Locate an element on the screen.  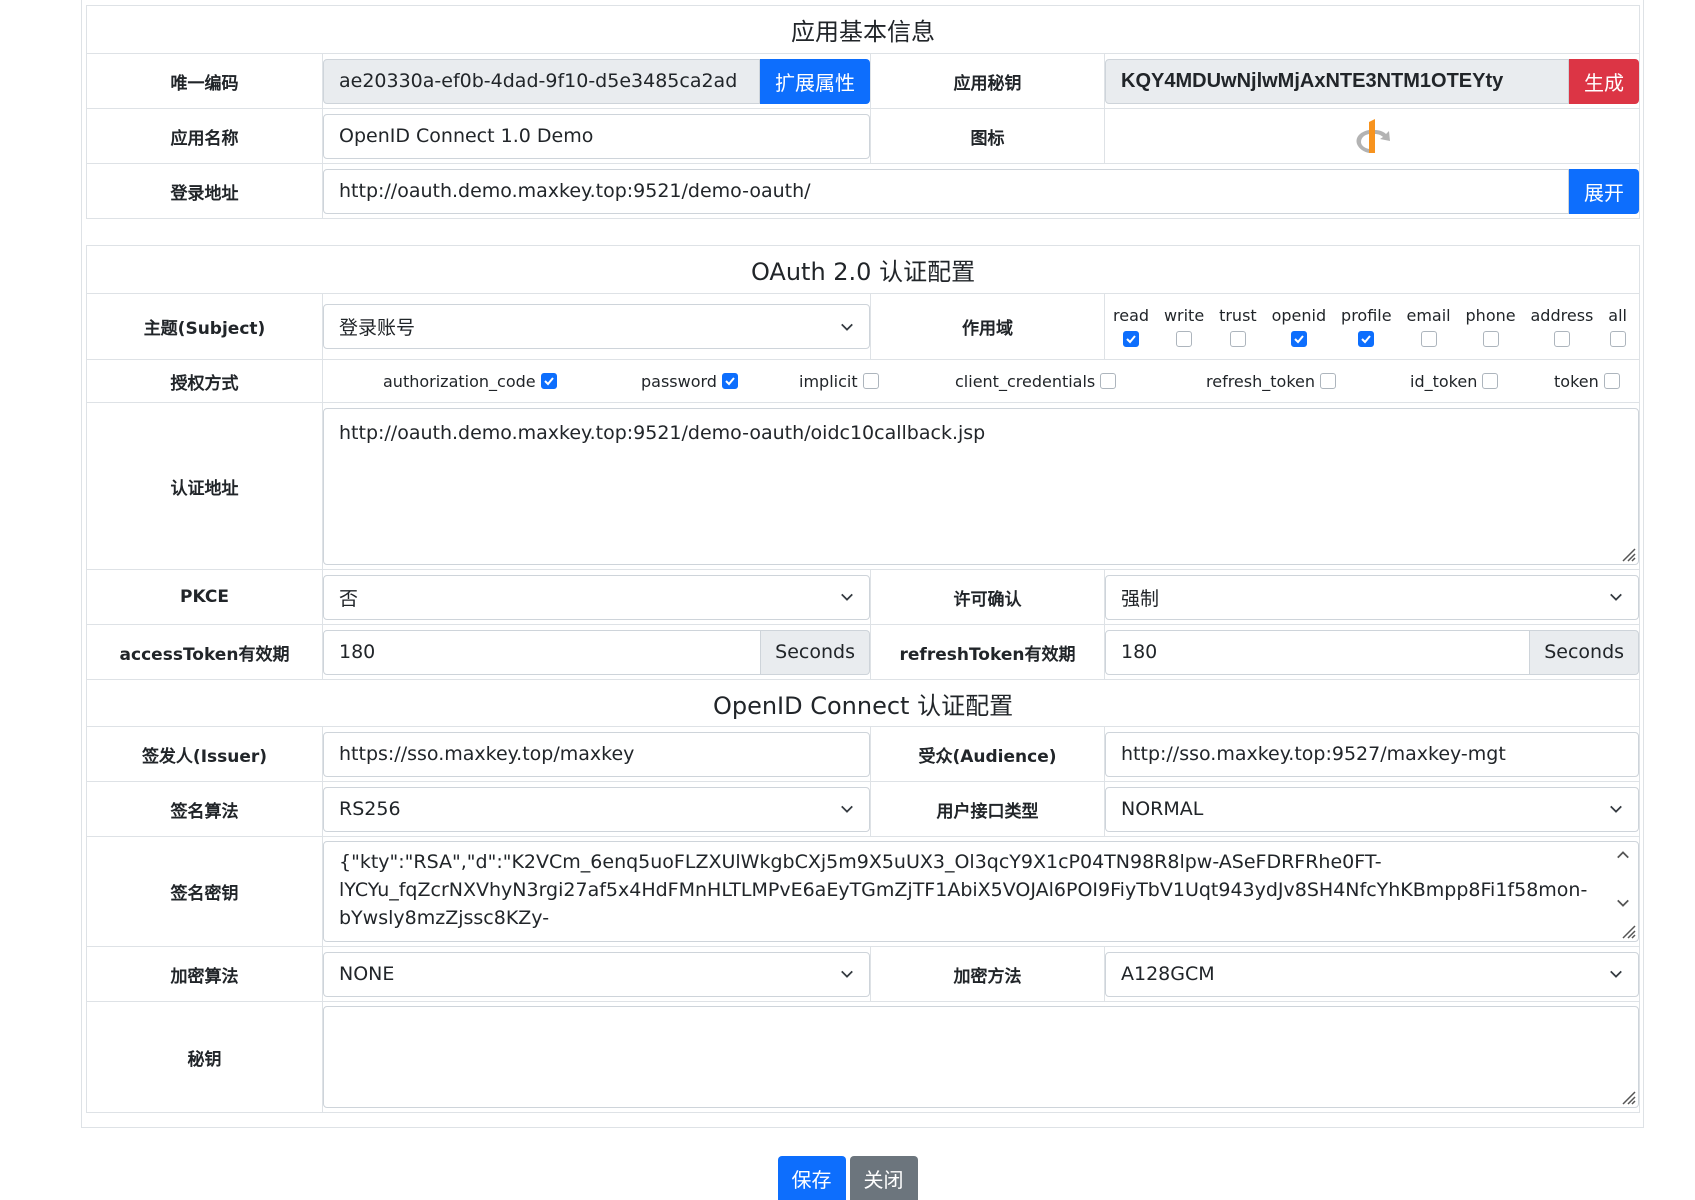
access-token-input: 180 is located at coordinates (542, 652).